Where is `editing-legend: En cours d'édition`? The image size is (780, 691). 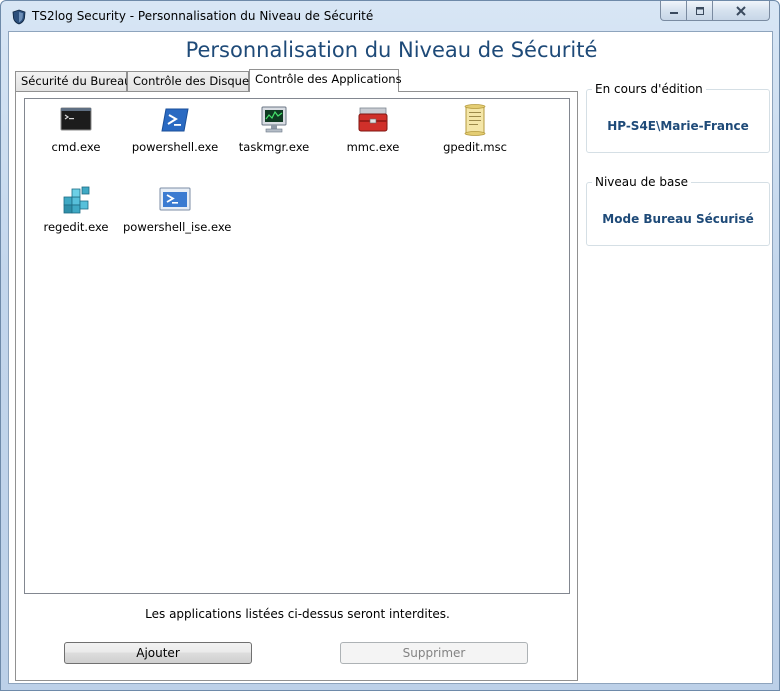
editing-legend: En cours d'édition is located at coordinates (649, 89).